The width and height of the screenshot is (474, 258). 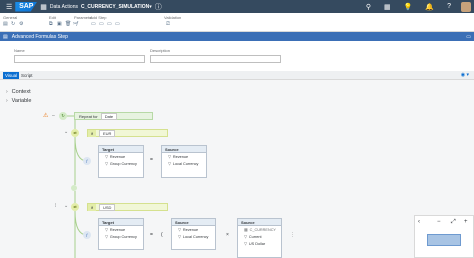 I want to click on if-eur-bar: if EUR, so click(x=127, y=133).